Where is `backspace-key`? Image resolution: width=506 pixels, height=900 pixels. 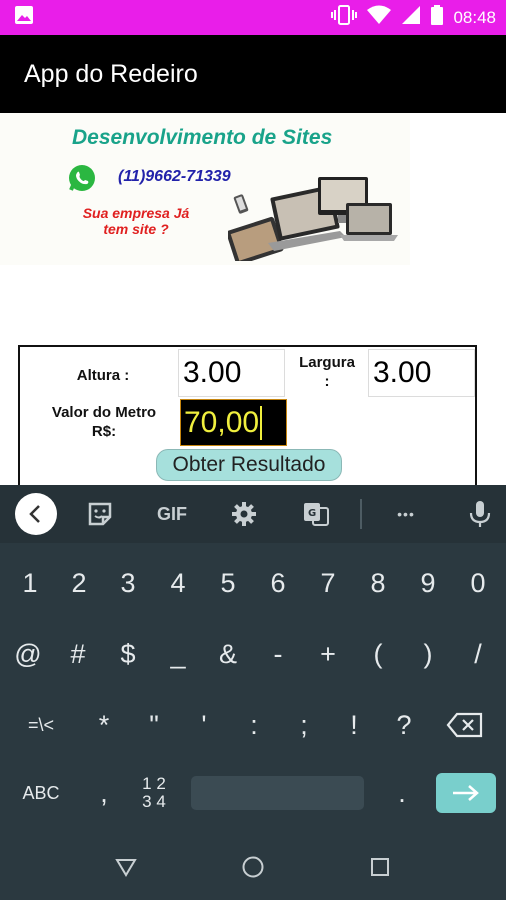
backspace-key is located at coordinates (465, 725).